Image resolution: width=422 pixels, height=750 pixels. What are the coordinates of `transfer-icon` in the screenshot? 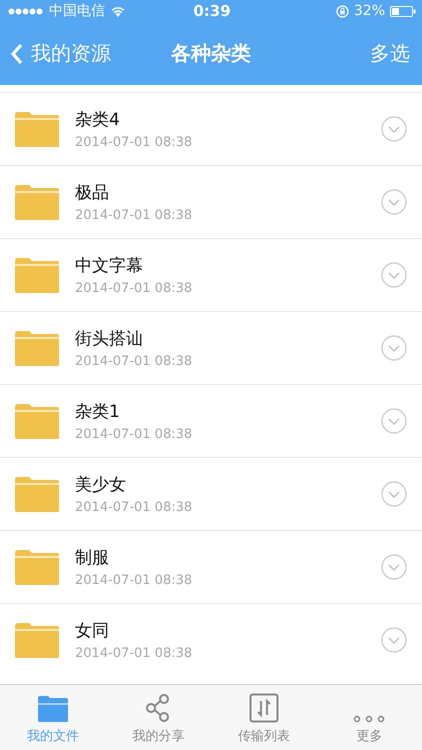 It's located at (263, 708).